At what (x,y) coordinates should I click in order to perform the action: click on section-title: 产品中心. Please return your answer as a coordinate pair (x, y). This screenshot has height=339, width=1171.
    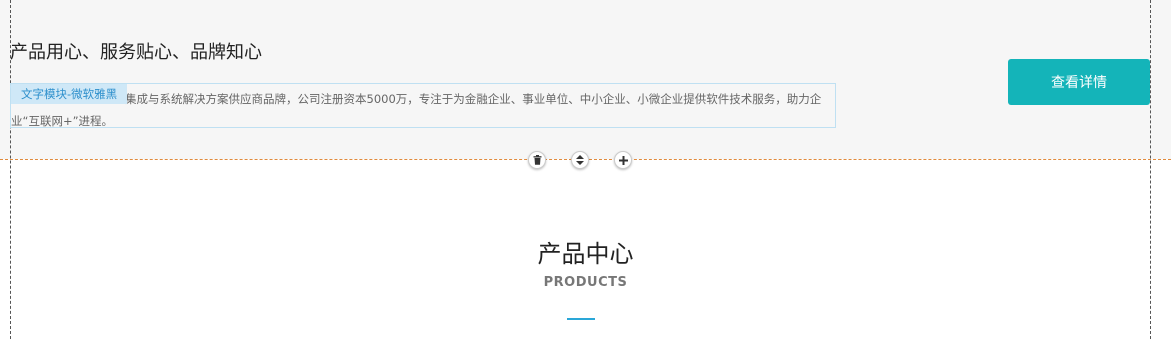
    Looking at the image, I should click on (585, 254).